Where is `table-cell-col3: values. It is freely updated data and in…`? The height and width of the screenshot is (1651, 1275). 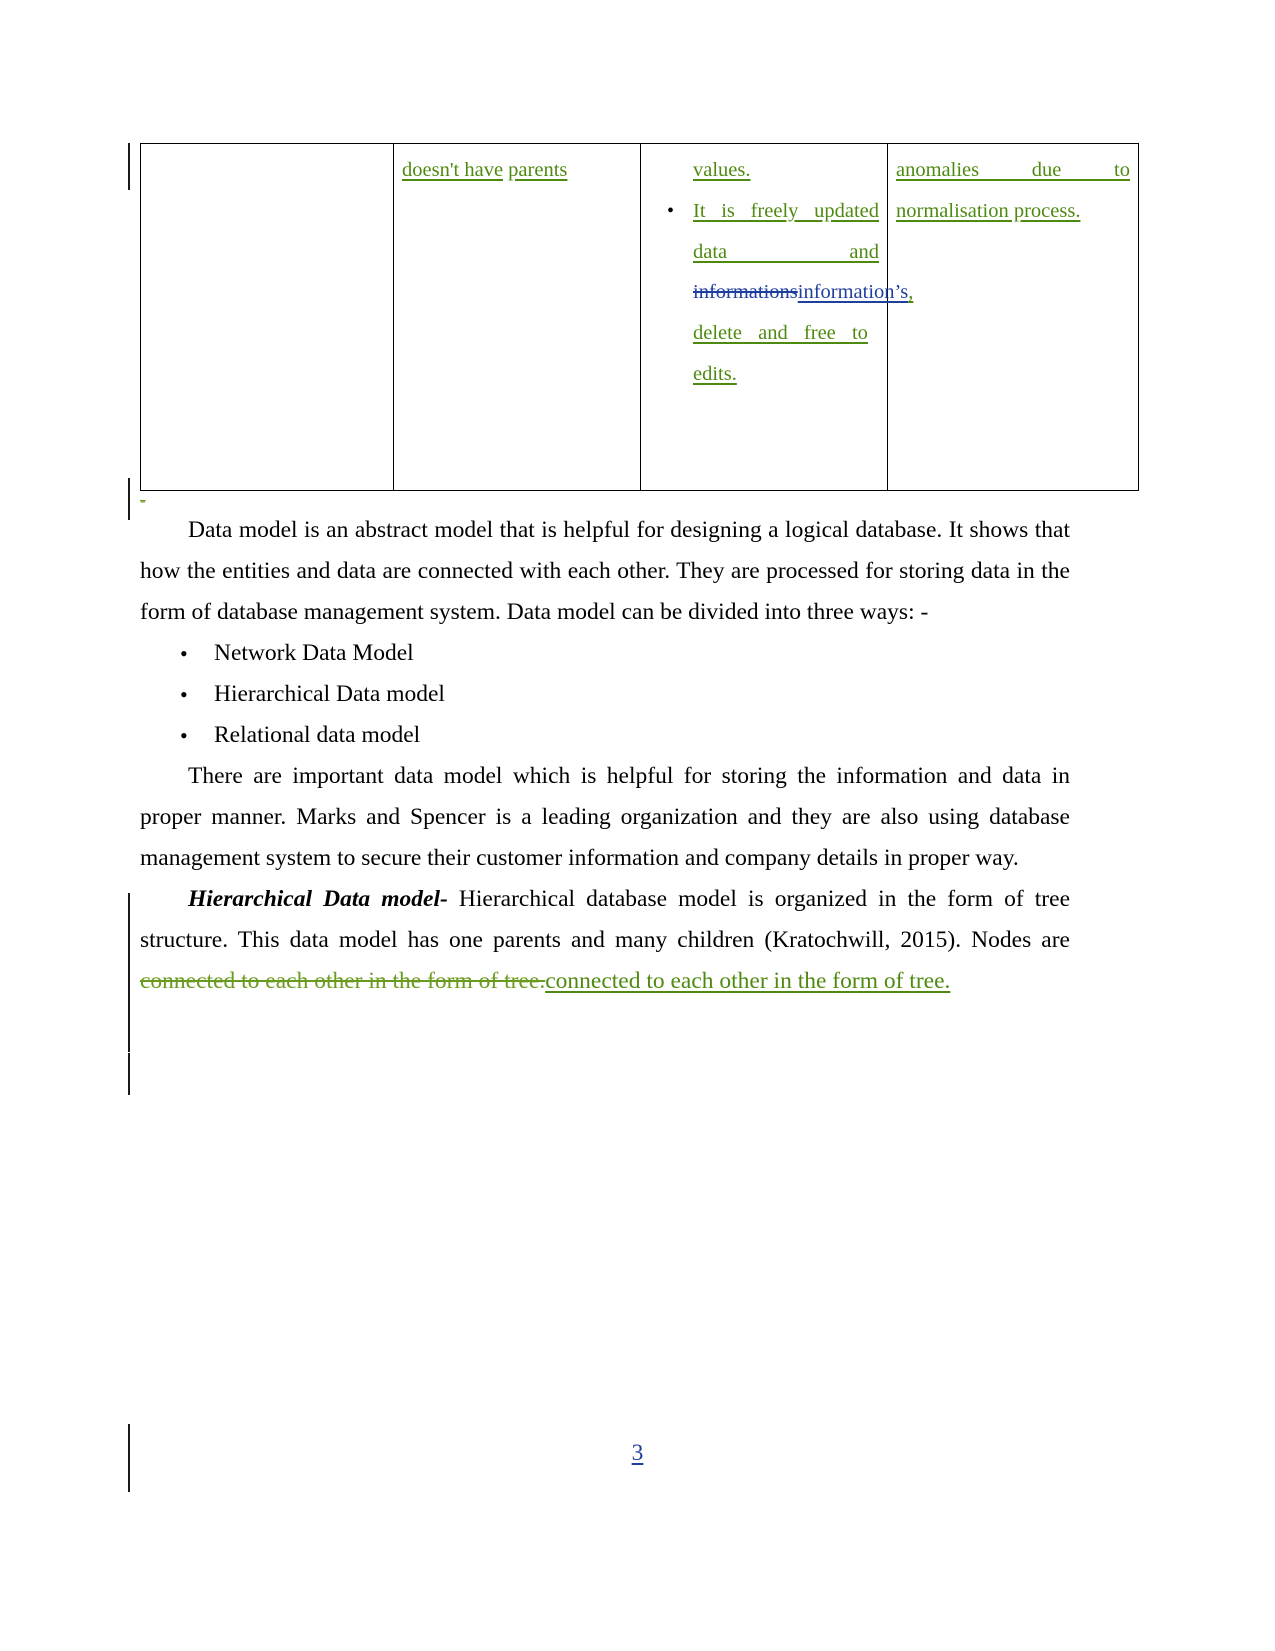
table-cell-col3: values. It is freely updated data and in… is located at coordinates (776, 317).